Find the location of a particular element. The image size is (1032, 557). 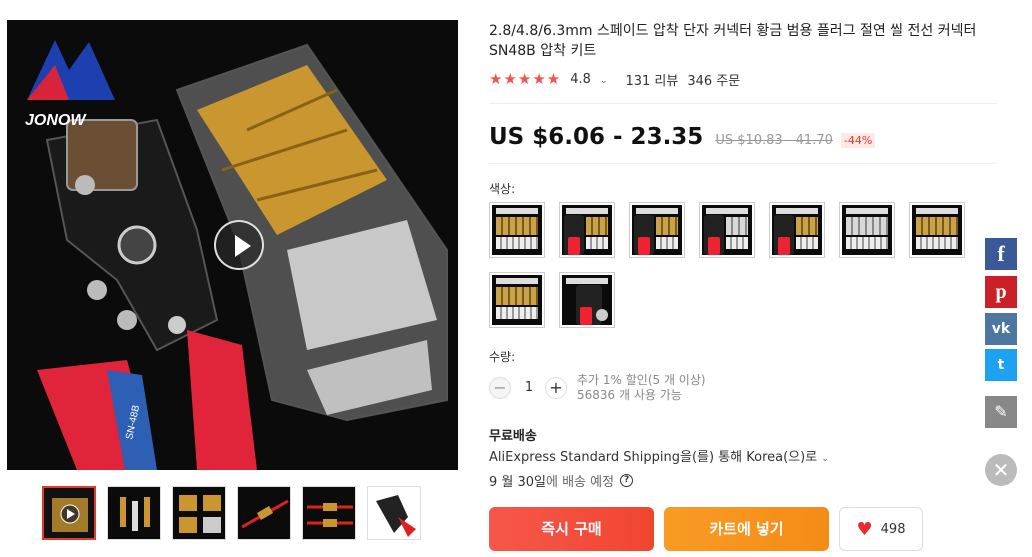

thumbnail-variants-image is located at coordinates (199, 513).